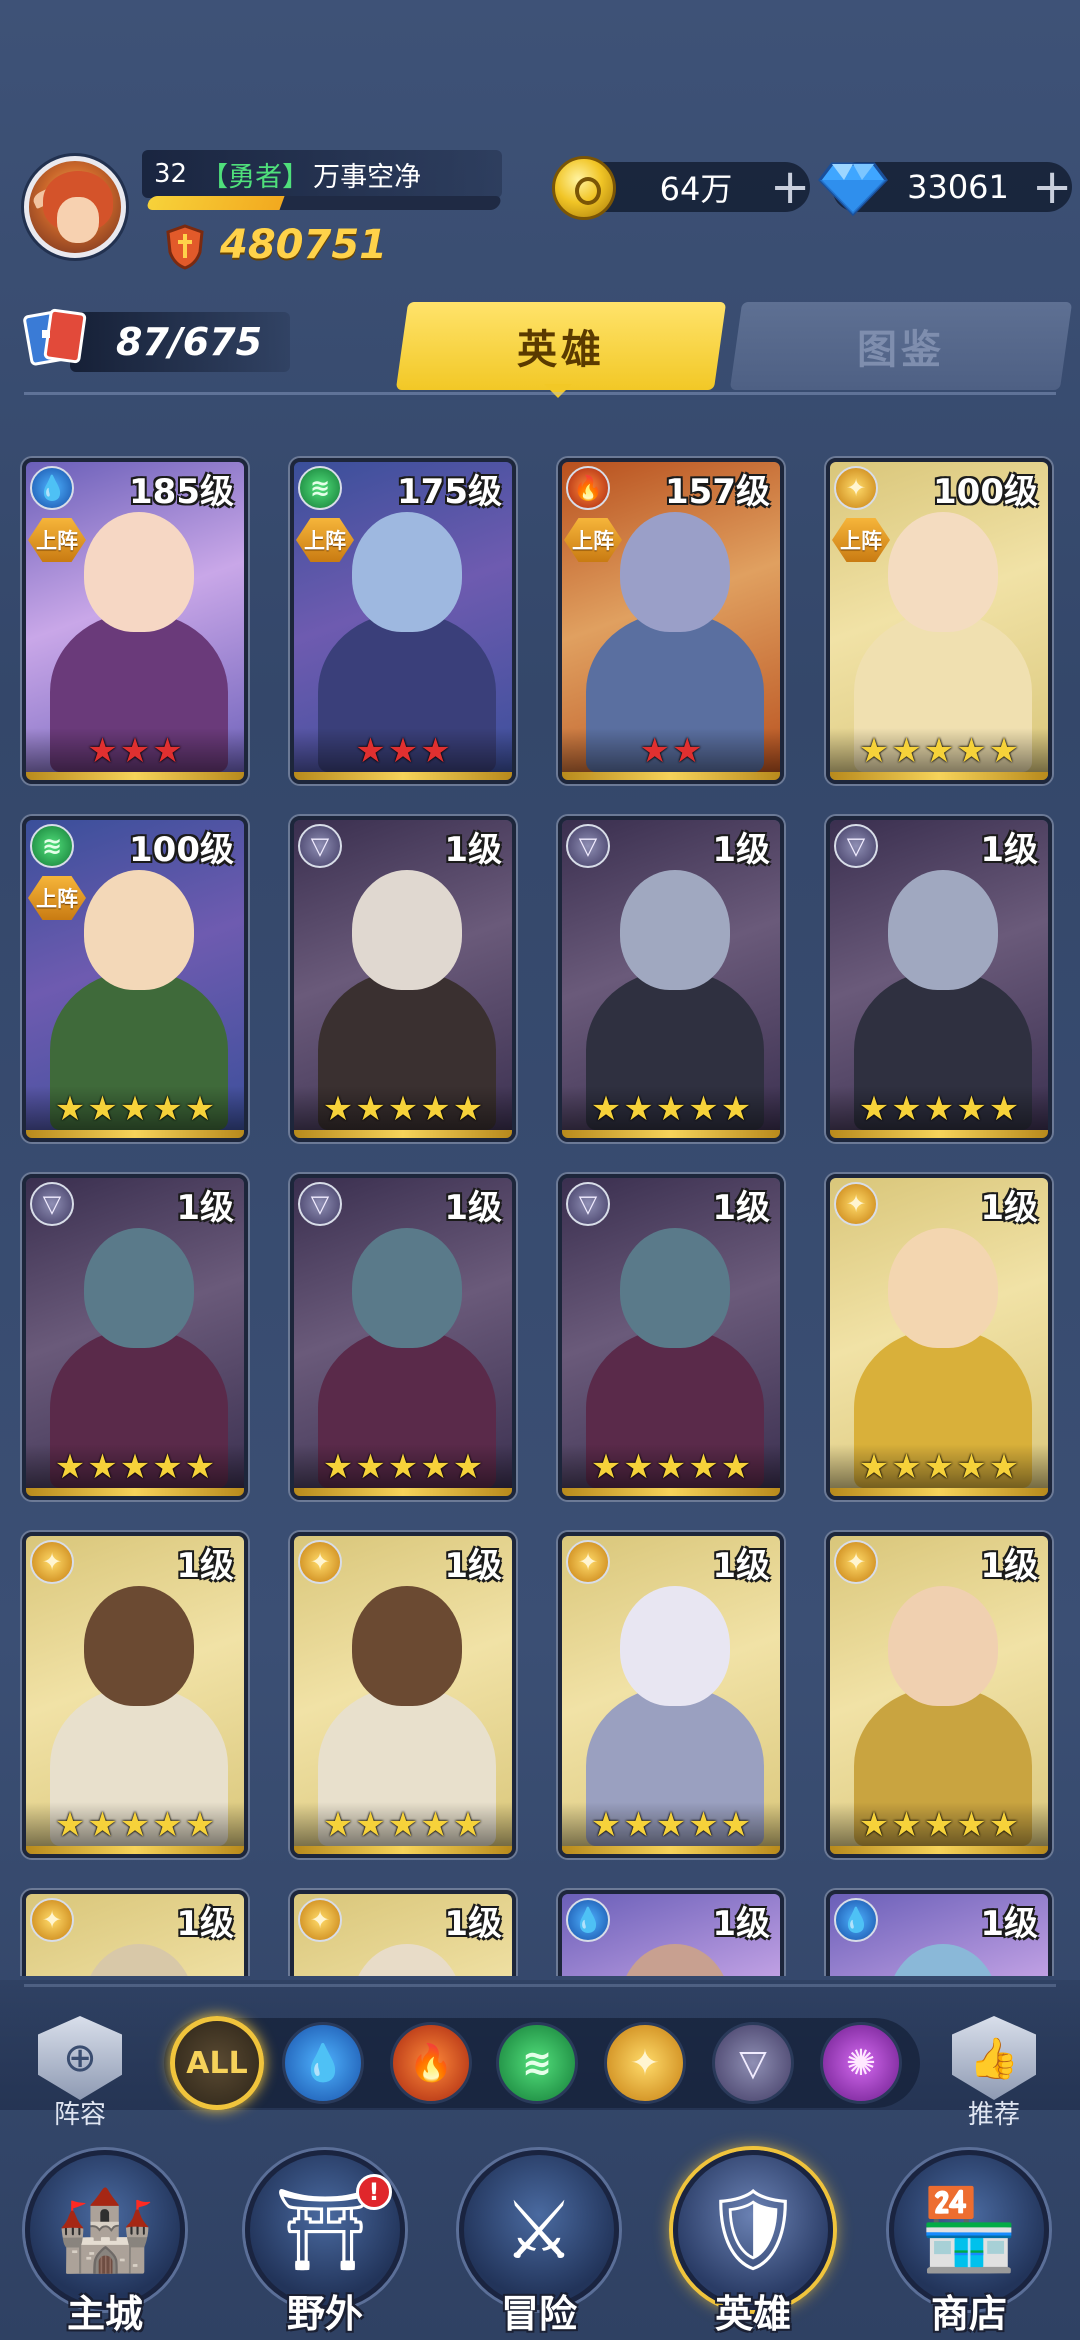 The width and height of the screenshot is (1080, 2340). Describe the element at coordinates (717, 492) in the screenshot. I see `hero-level: 157级` at that location.